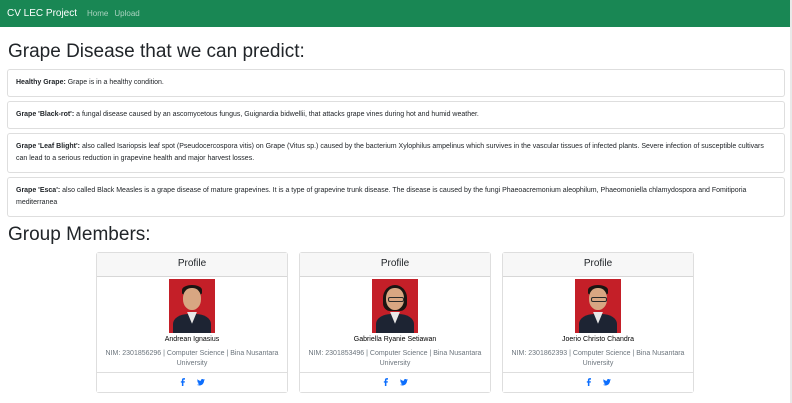  What do you see at coordinates (395, 339) in the screenshot?
I see `member-name: Gabriella Ryanie Setiawan` at bounding box center [395, 339].